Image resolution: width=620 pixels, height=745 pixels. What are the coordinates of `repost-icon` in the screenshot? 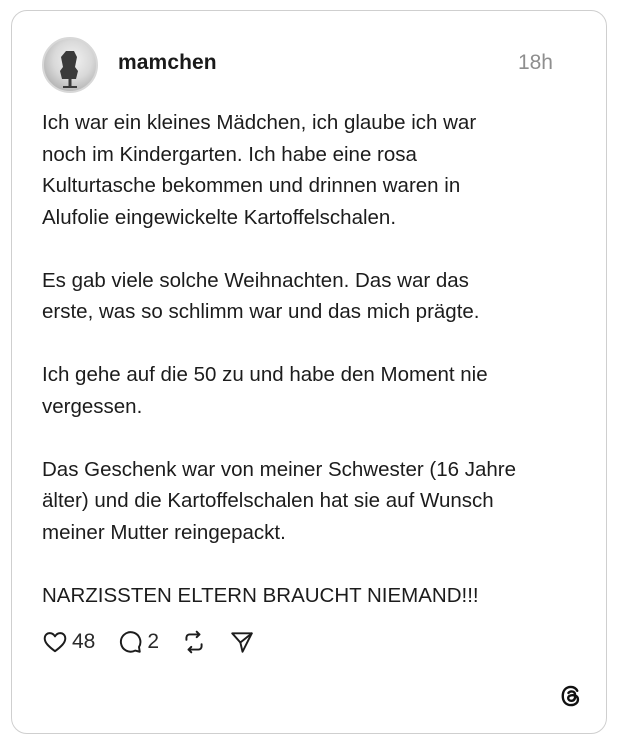 It's located at (194, 642).